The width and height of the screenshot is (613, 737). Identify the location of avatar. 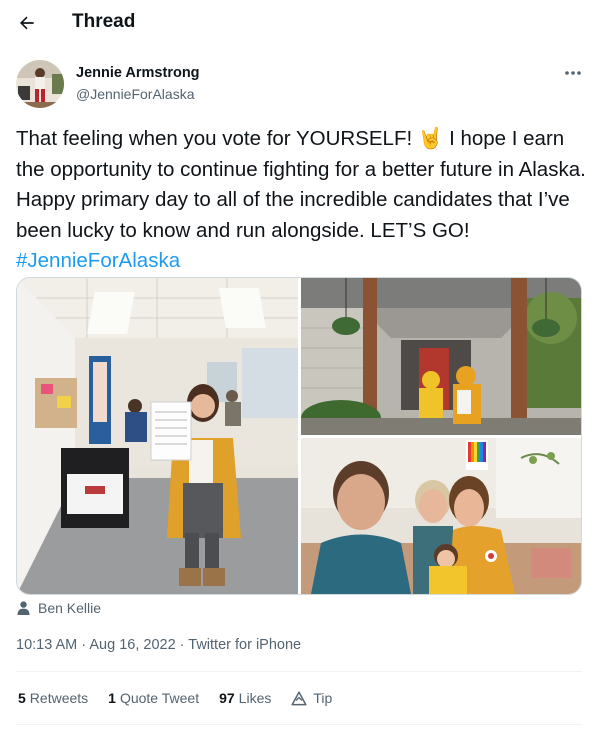
(40, 84).